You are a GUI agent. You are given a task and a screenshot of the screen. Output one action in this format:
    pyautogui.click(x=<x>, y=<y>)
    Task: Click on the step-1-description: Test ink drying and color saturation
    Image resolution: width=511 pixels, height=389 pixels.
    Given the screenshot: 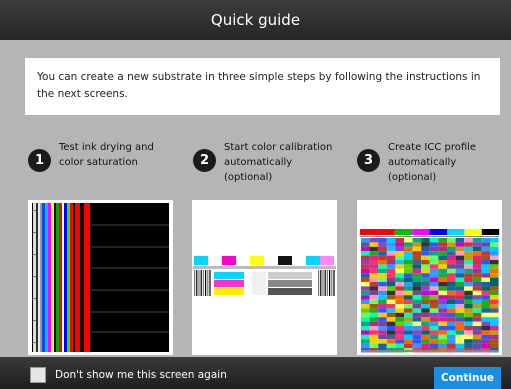 What is the action you would take?
    pyautogui.click(x=106, y=155)
    